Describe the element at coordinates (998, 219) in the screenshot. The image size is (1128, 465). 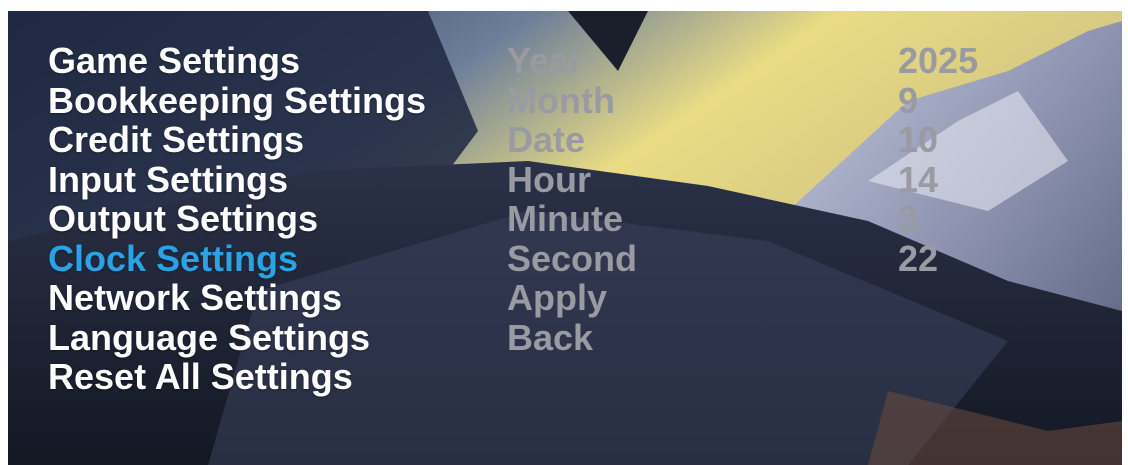
I see `minute-value: 3` at that location.